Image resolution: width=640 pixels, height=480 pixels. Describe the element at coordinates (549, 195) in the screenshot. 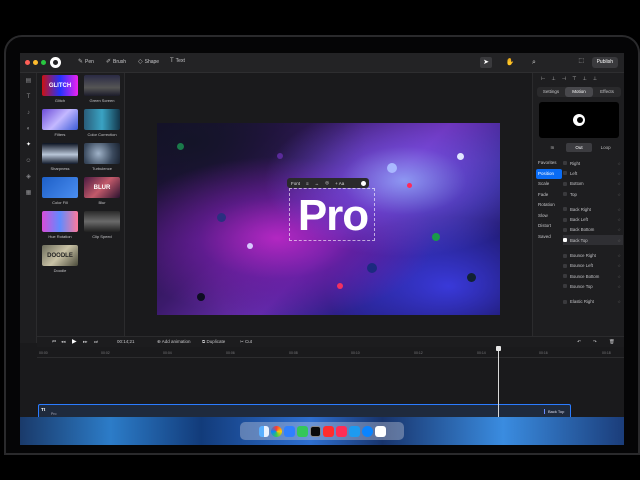

I see `category-fade: Fade` at that location.